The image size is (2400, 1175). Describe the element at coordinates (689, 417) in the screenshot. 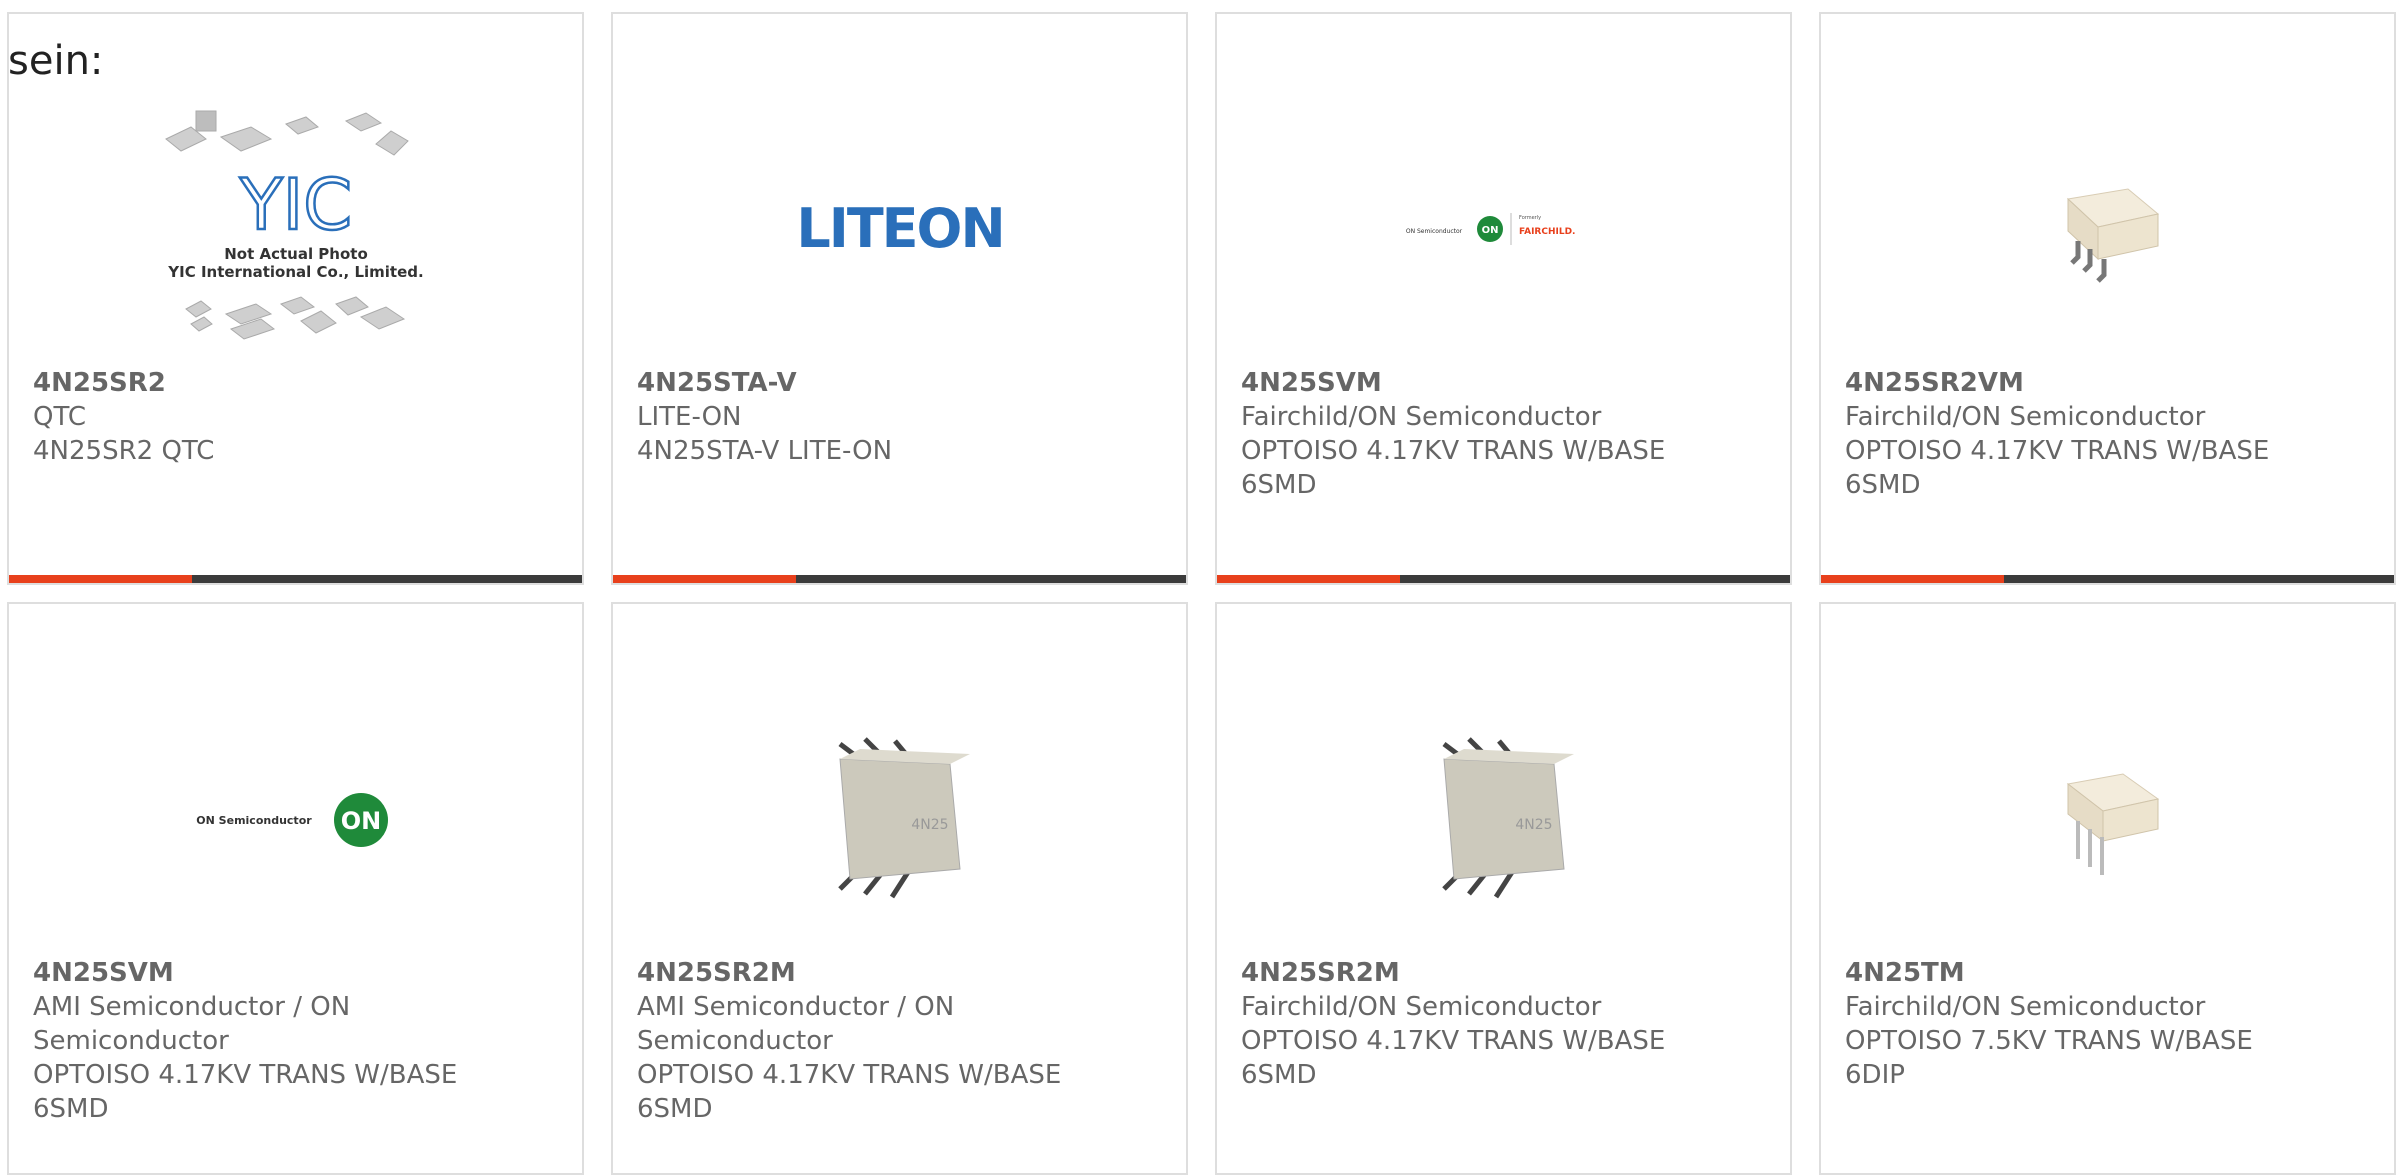

I see `manufacturer: LITE-ON` at that location.